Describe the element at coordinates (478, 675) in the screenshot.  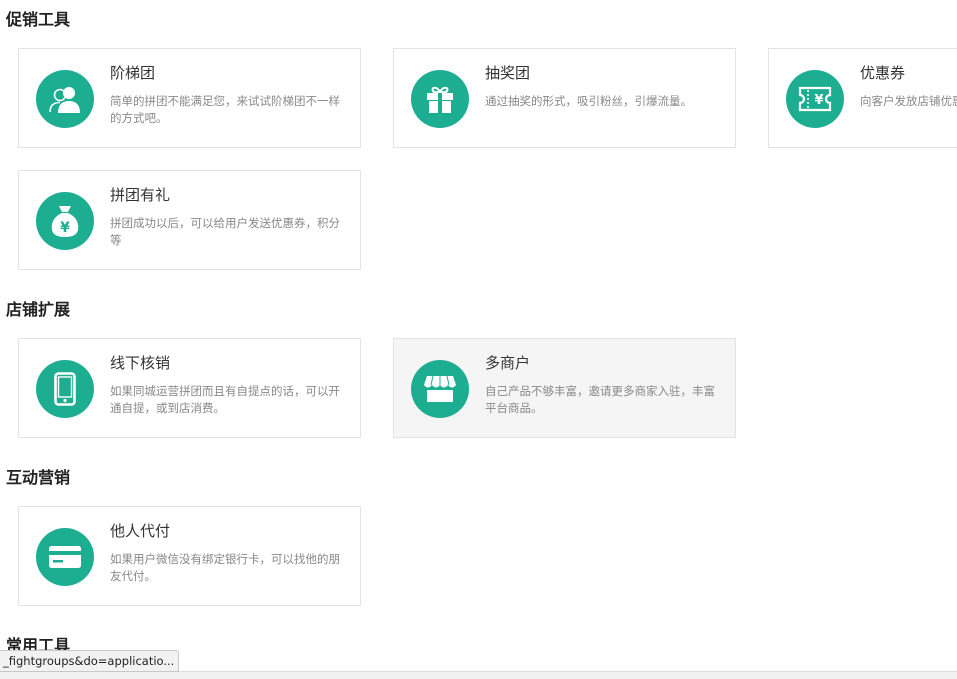
I see `horizontal-scrollbar` at that location.